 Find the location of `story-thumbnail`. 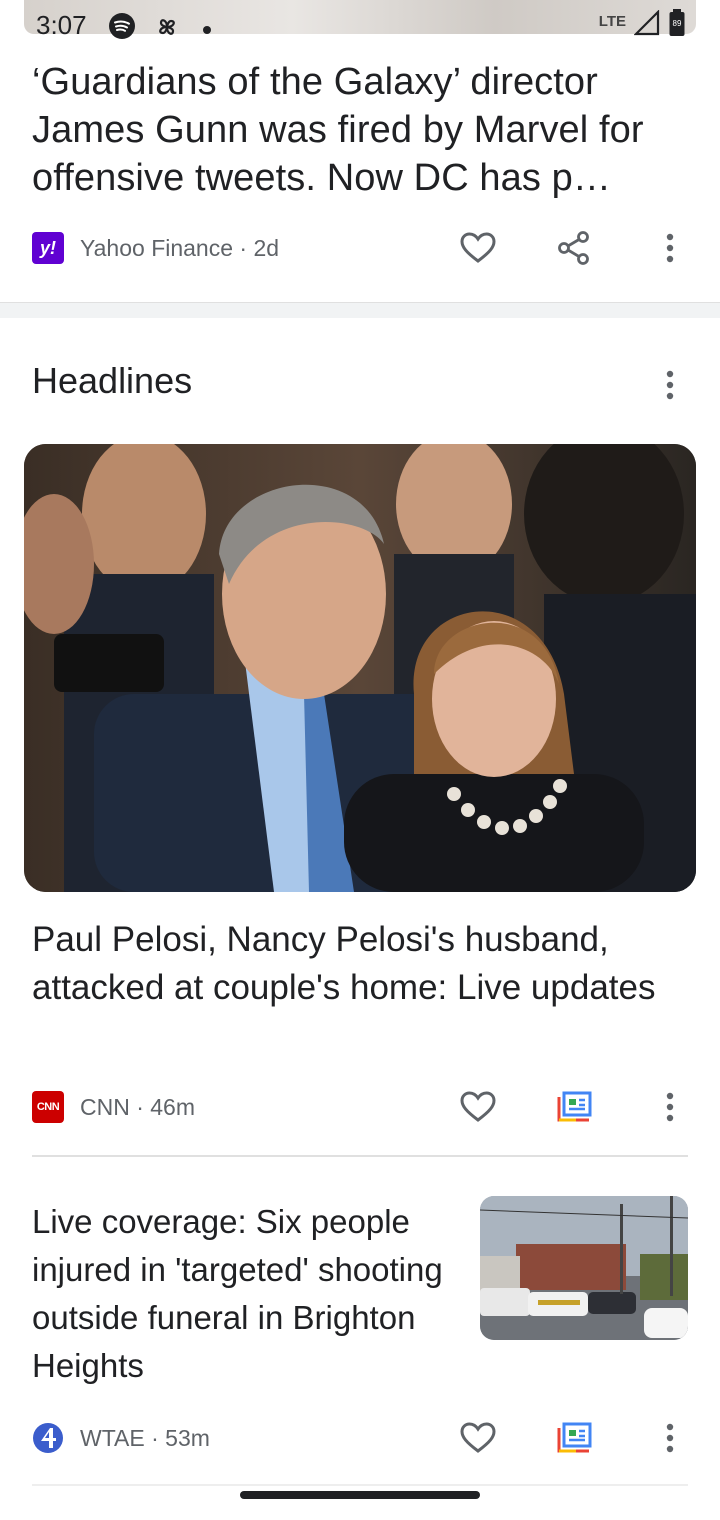

story-thumbnail is located at coordinates (584, 1268).